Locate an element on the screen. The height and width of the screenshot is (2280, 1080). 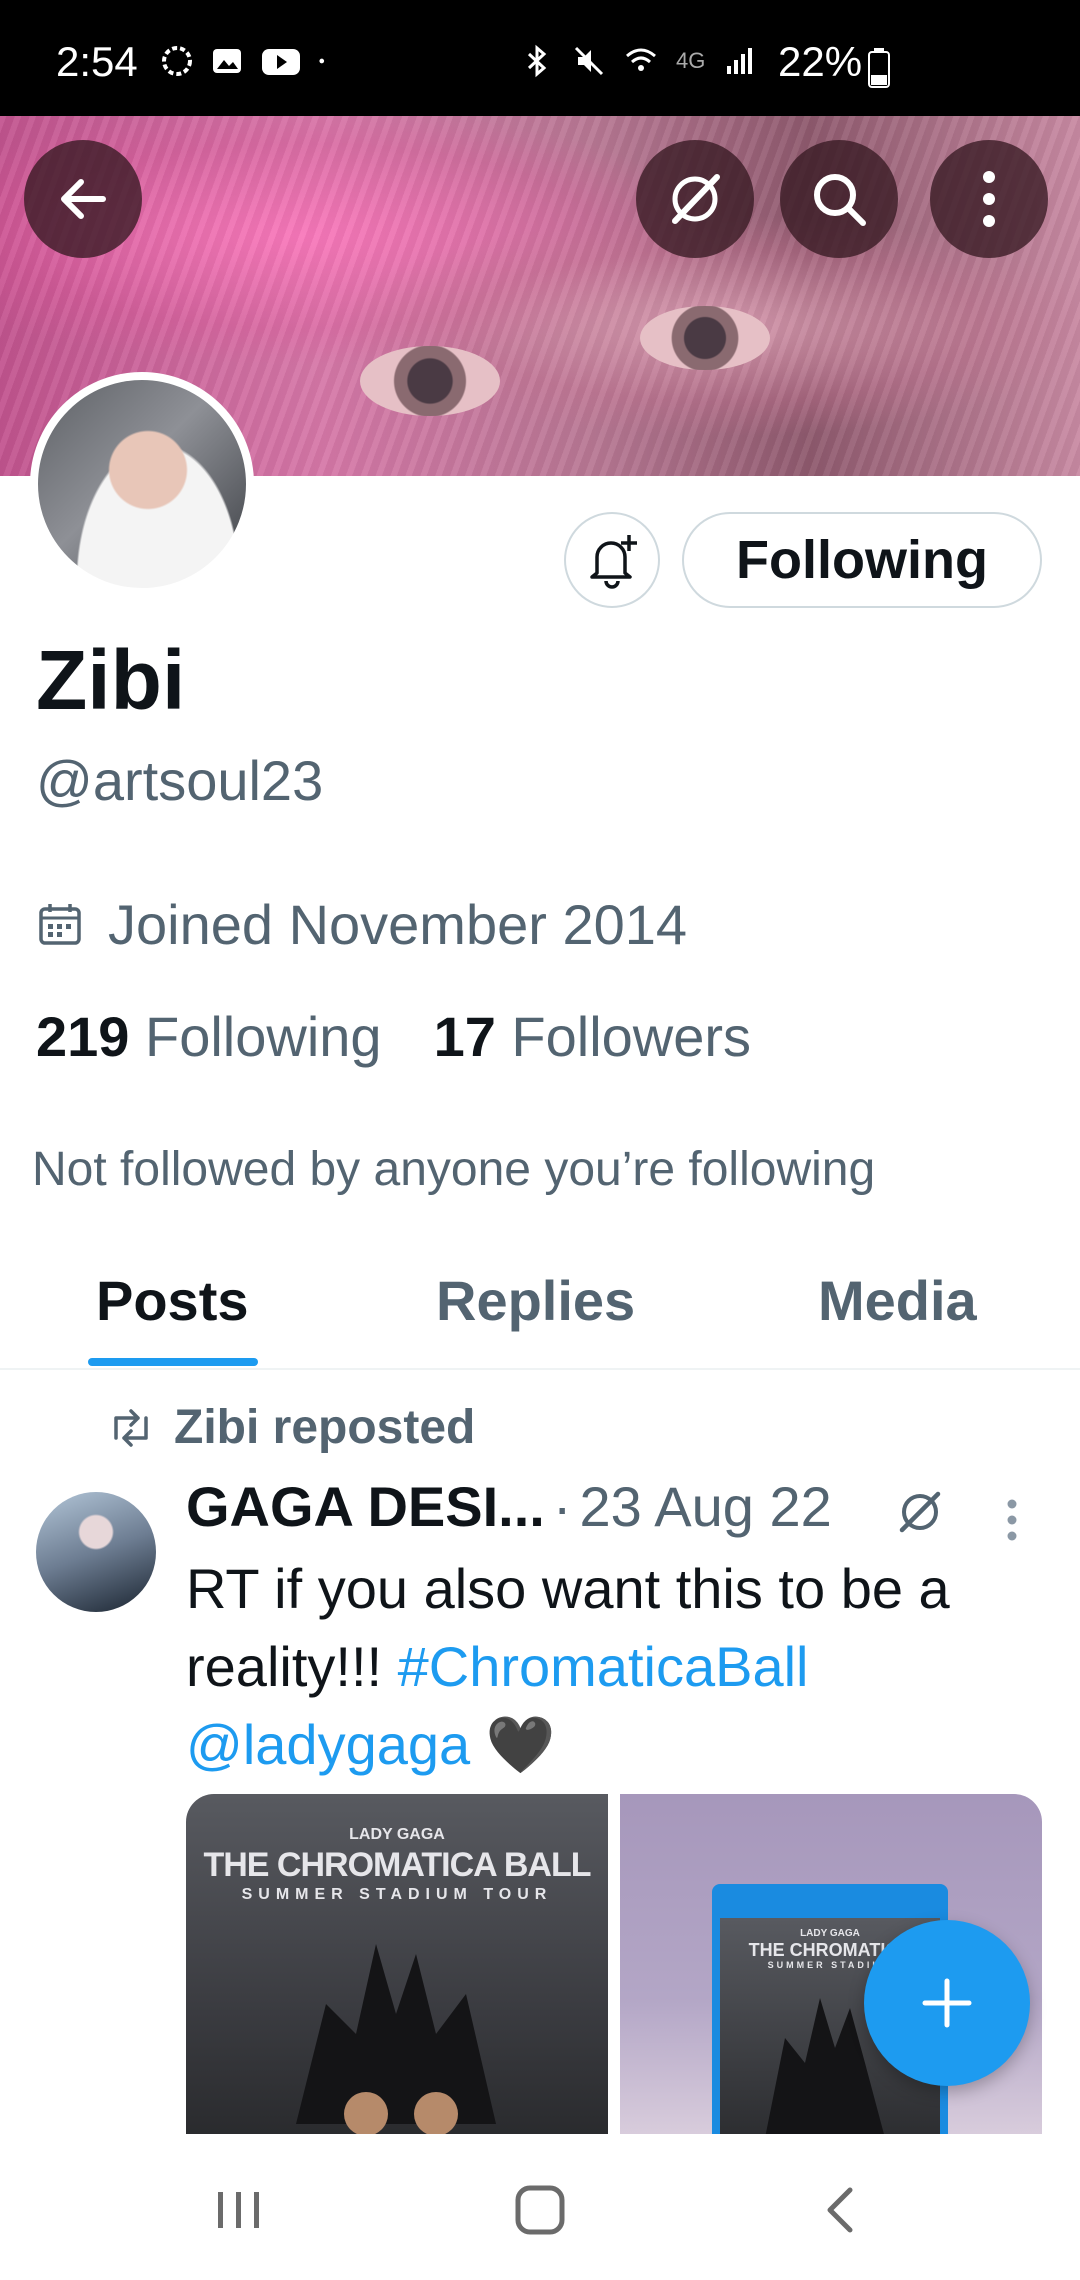
grok-button is located at coordinates (695, 199).